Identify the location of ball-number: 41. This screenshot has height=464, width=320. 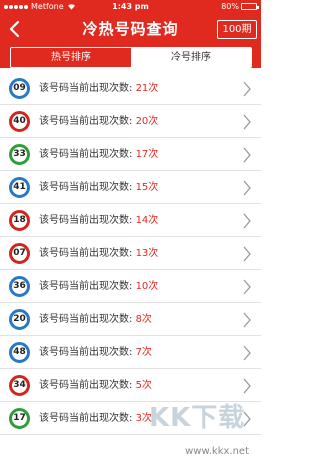
(19, 187).